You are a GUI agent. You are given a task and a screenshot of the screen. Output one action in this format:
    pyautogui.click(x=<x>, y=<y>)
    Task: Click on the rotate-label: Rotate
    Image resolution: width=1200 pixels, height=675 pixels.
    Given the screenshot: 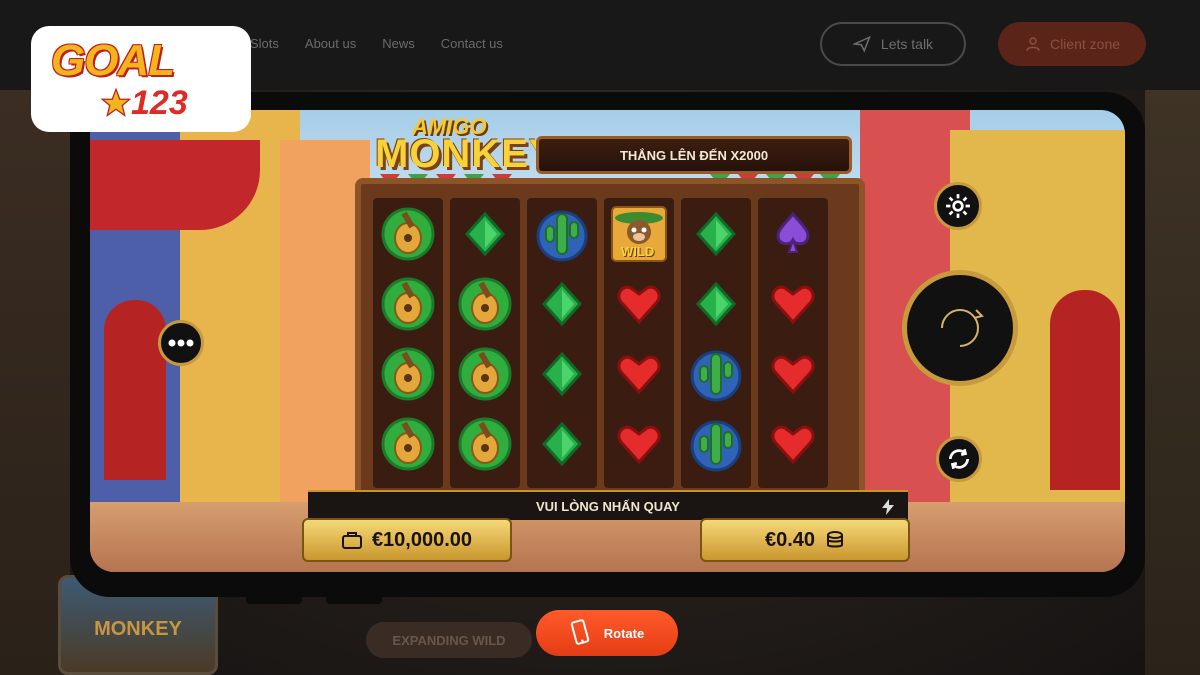 What is the action you would take?
    pyautogui.click(x=624, y=633)
    